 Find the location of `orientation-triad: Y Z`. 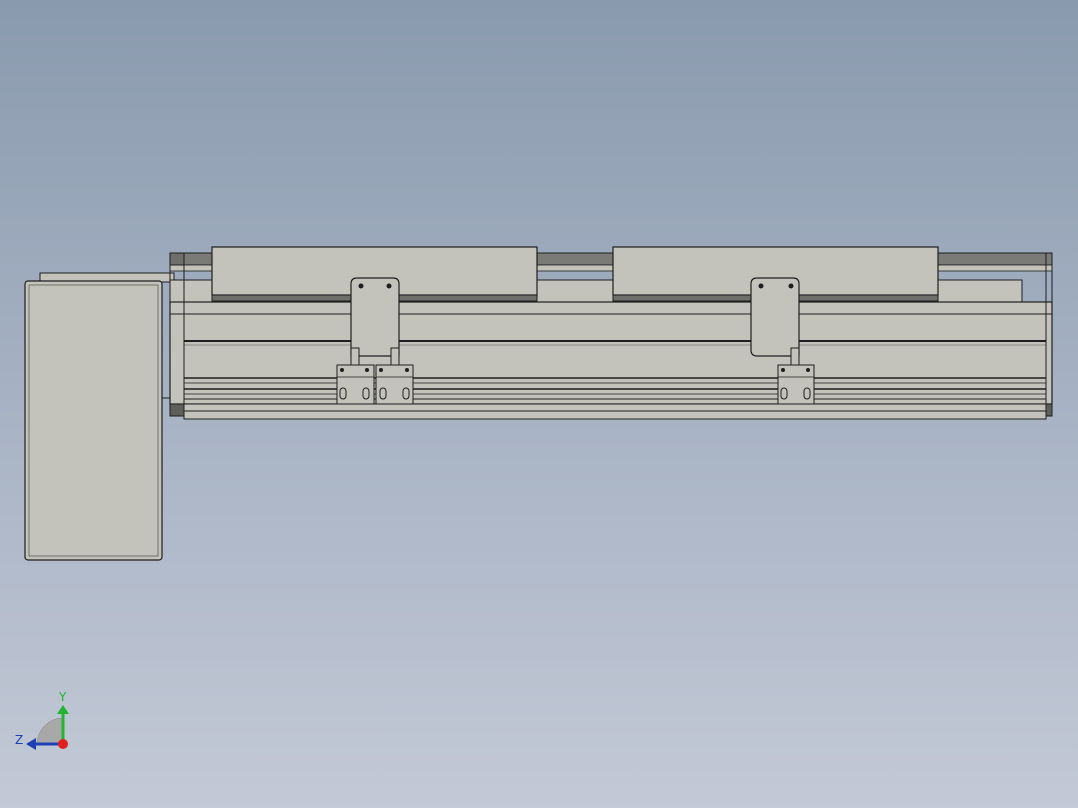

orientation-triad: Y Z is located at coordinates (42, 720).